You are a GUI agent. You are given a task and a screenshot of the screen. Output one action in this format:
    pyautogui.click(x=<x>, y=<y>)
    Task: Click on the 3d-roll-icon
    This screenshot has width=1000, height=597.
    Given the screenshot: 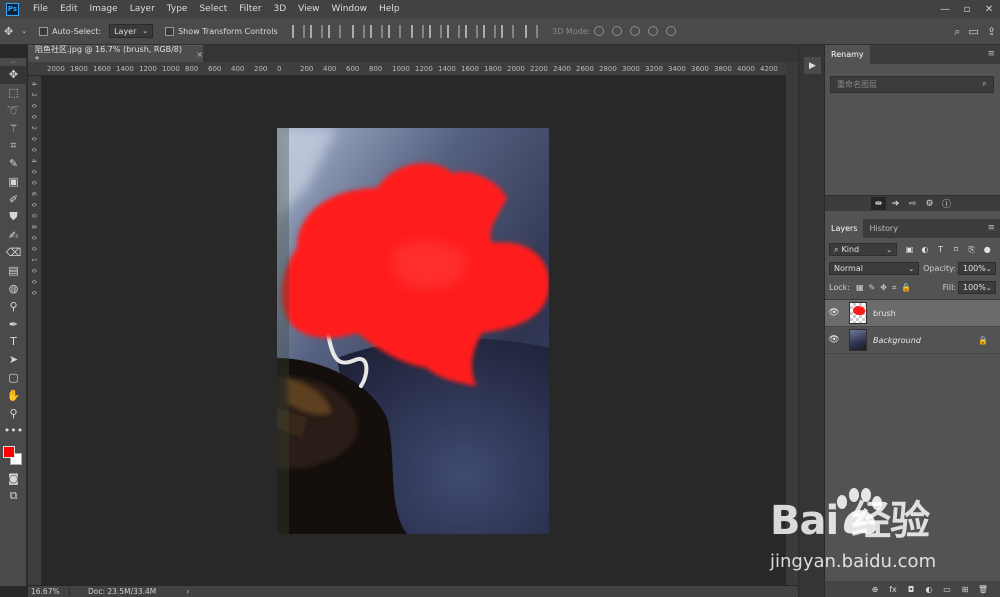 What is the action you would take?
    pyautogui.click(x=617, y=31)
    